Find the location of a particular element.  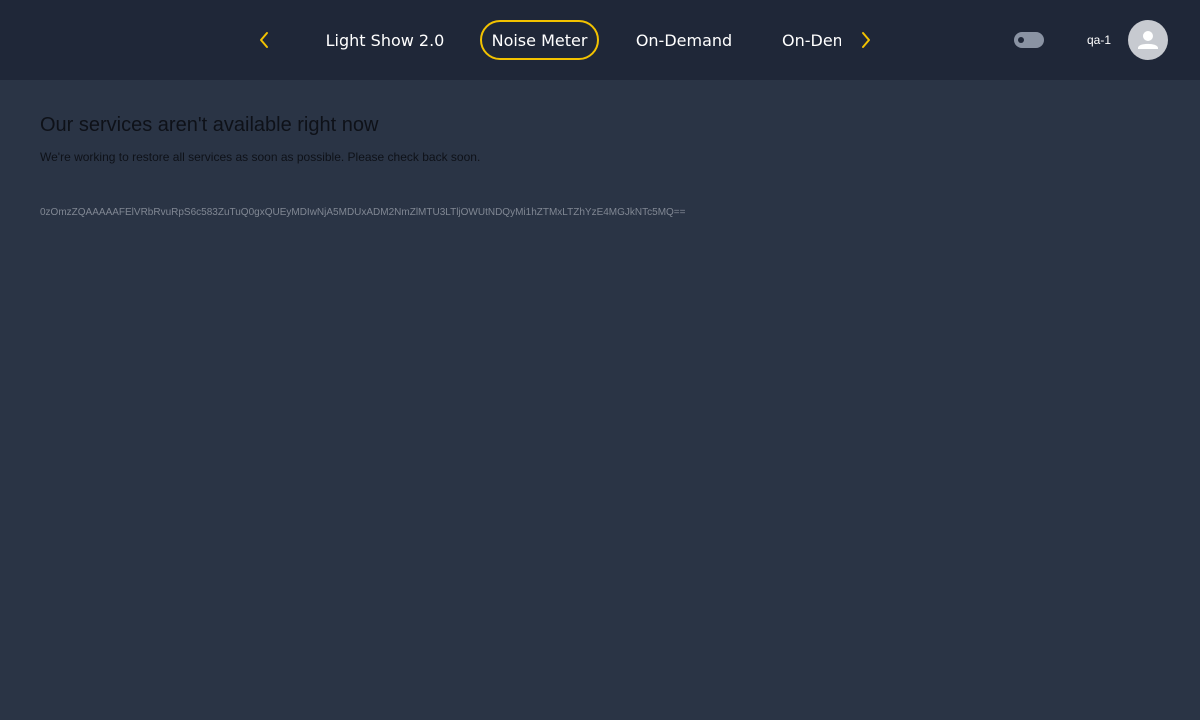

tab-label: Light Show 2.0 is located at coordinates (385, 40).